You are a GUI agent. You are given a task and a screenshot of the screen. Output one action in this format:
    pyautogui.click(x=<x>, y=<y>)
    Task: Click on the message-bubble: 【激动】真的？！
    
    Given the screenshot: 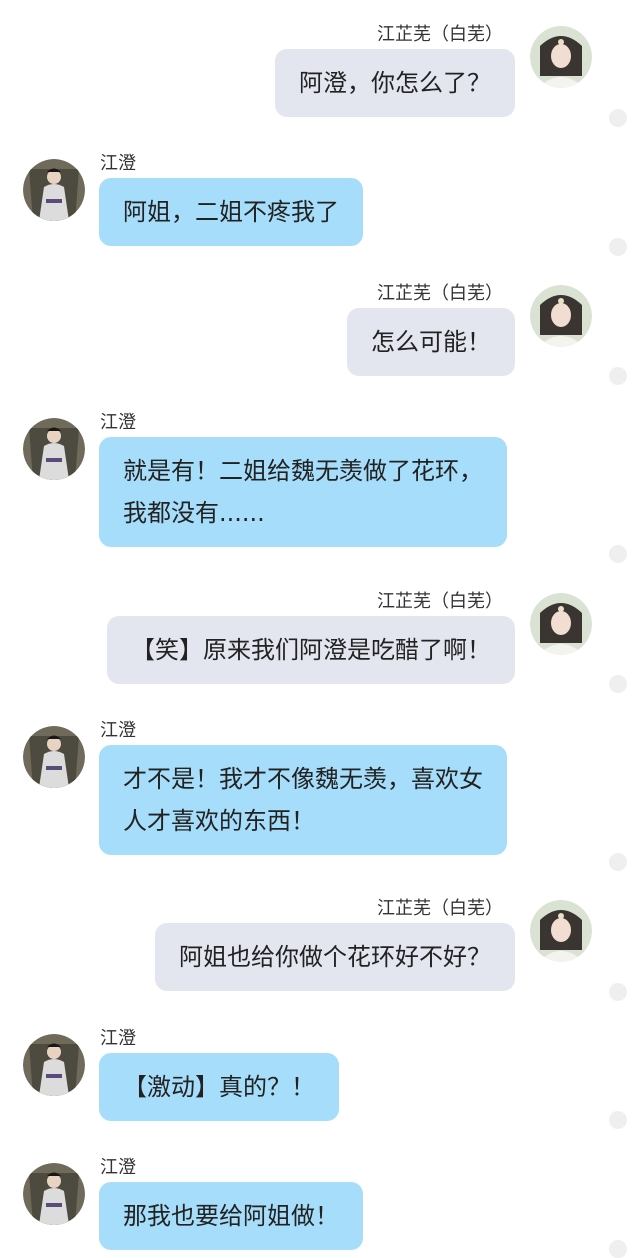 What is the action you would take?
    pyautogui.click(x=219, y=1087)
    